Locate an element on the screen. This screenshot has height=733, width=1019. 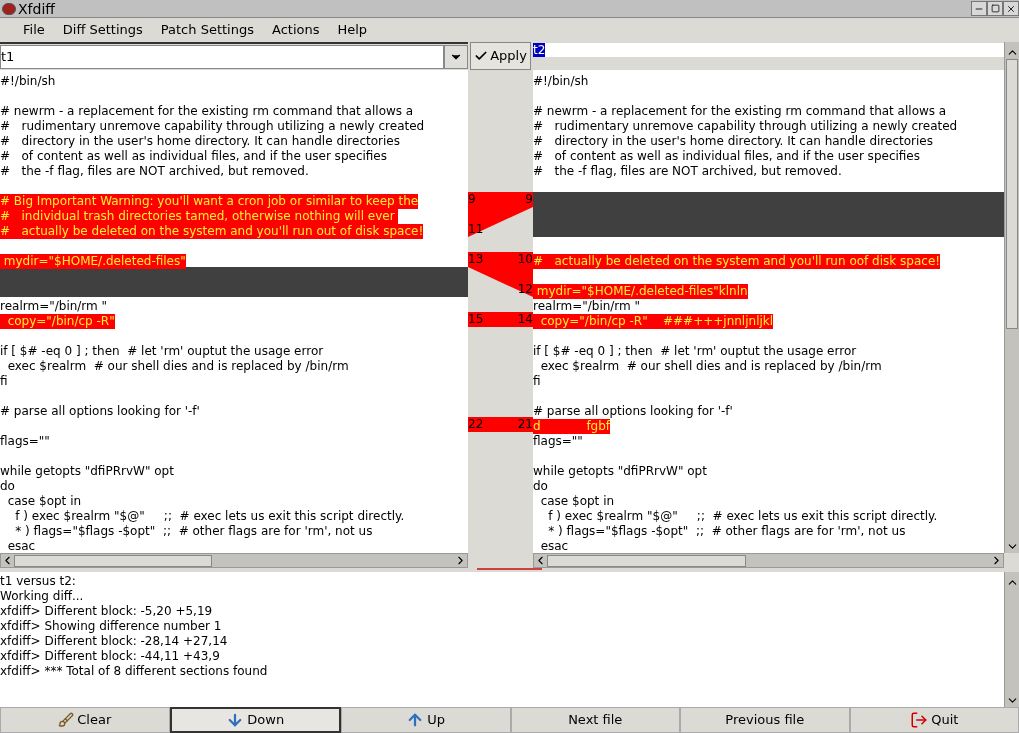
maximize-button is located at coordinates (995, 8).